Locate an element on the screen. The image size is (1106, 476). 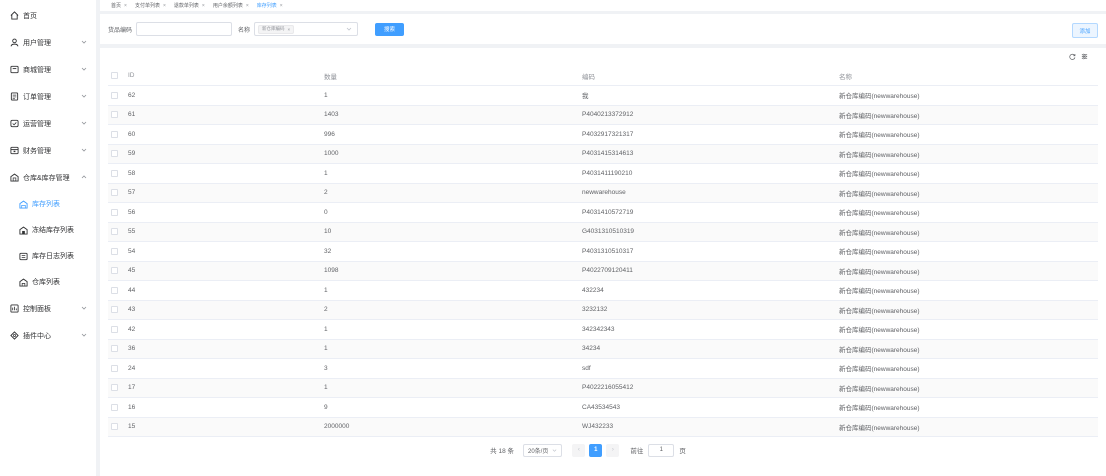
select-all-checkbox is located at coordinates (114, 75).